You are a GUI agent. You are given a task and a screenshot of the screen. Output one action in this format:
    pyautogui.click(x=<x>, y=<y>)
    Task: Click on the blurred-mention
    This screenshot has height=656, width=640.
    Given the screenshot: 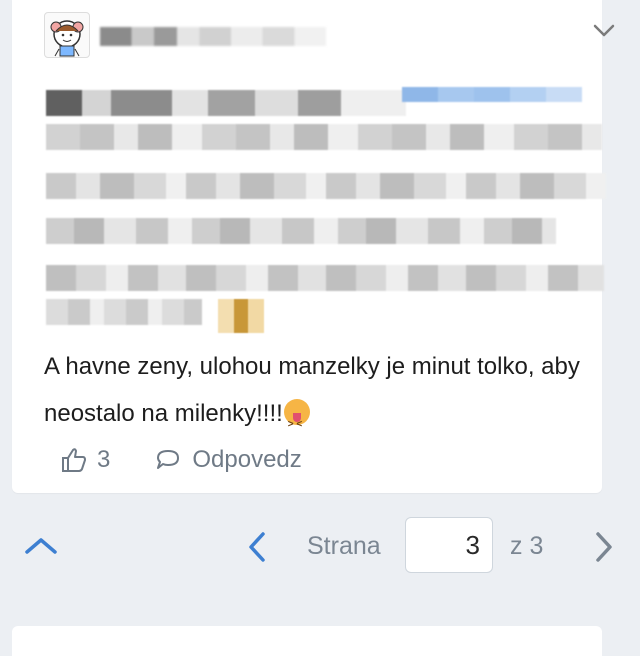 What is the action you would take?
    pyautogui.click(x=492, y=94)
    